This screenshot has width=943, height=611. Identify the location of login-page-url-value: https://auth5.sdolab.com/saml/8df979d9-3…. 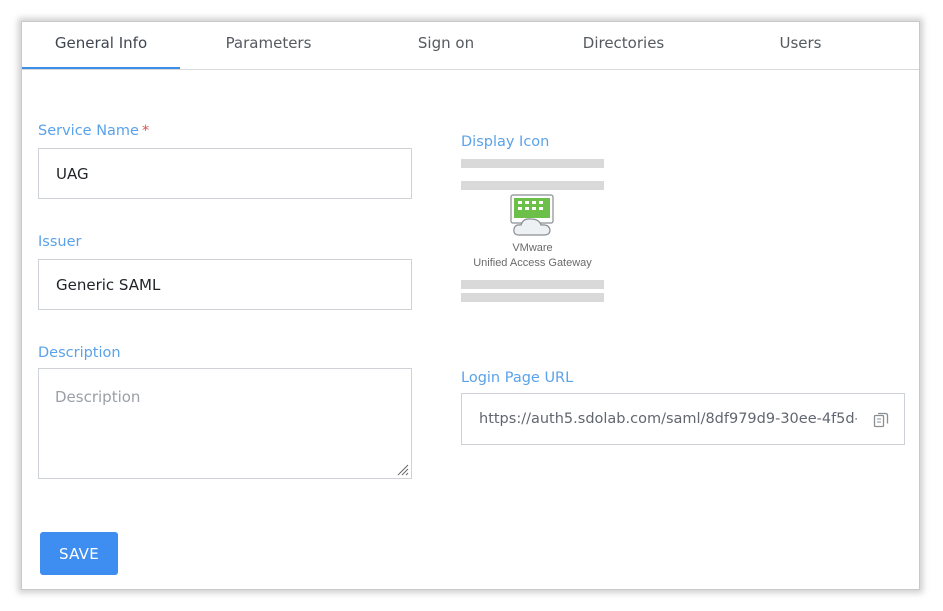
(668, 419).